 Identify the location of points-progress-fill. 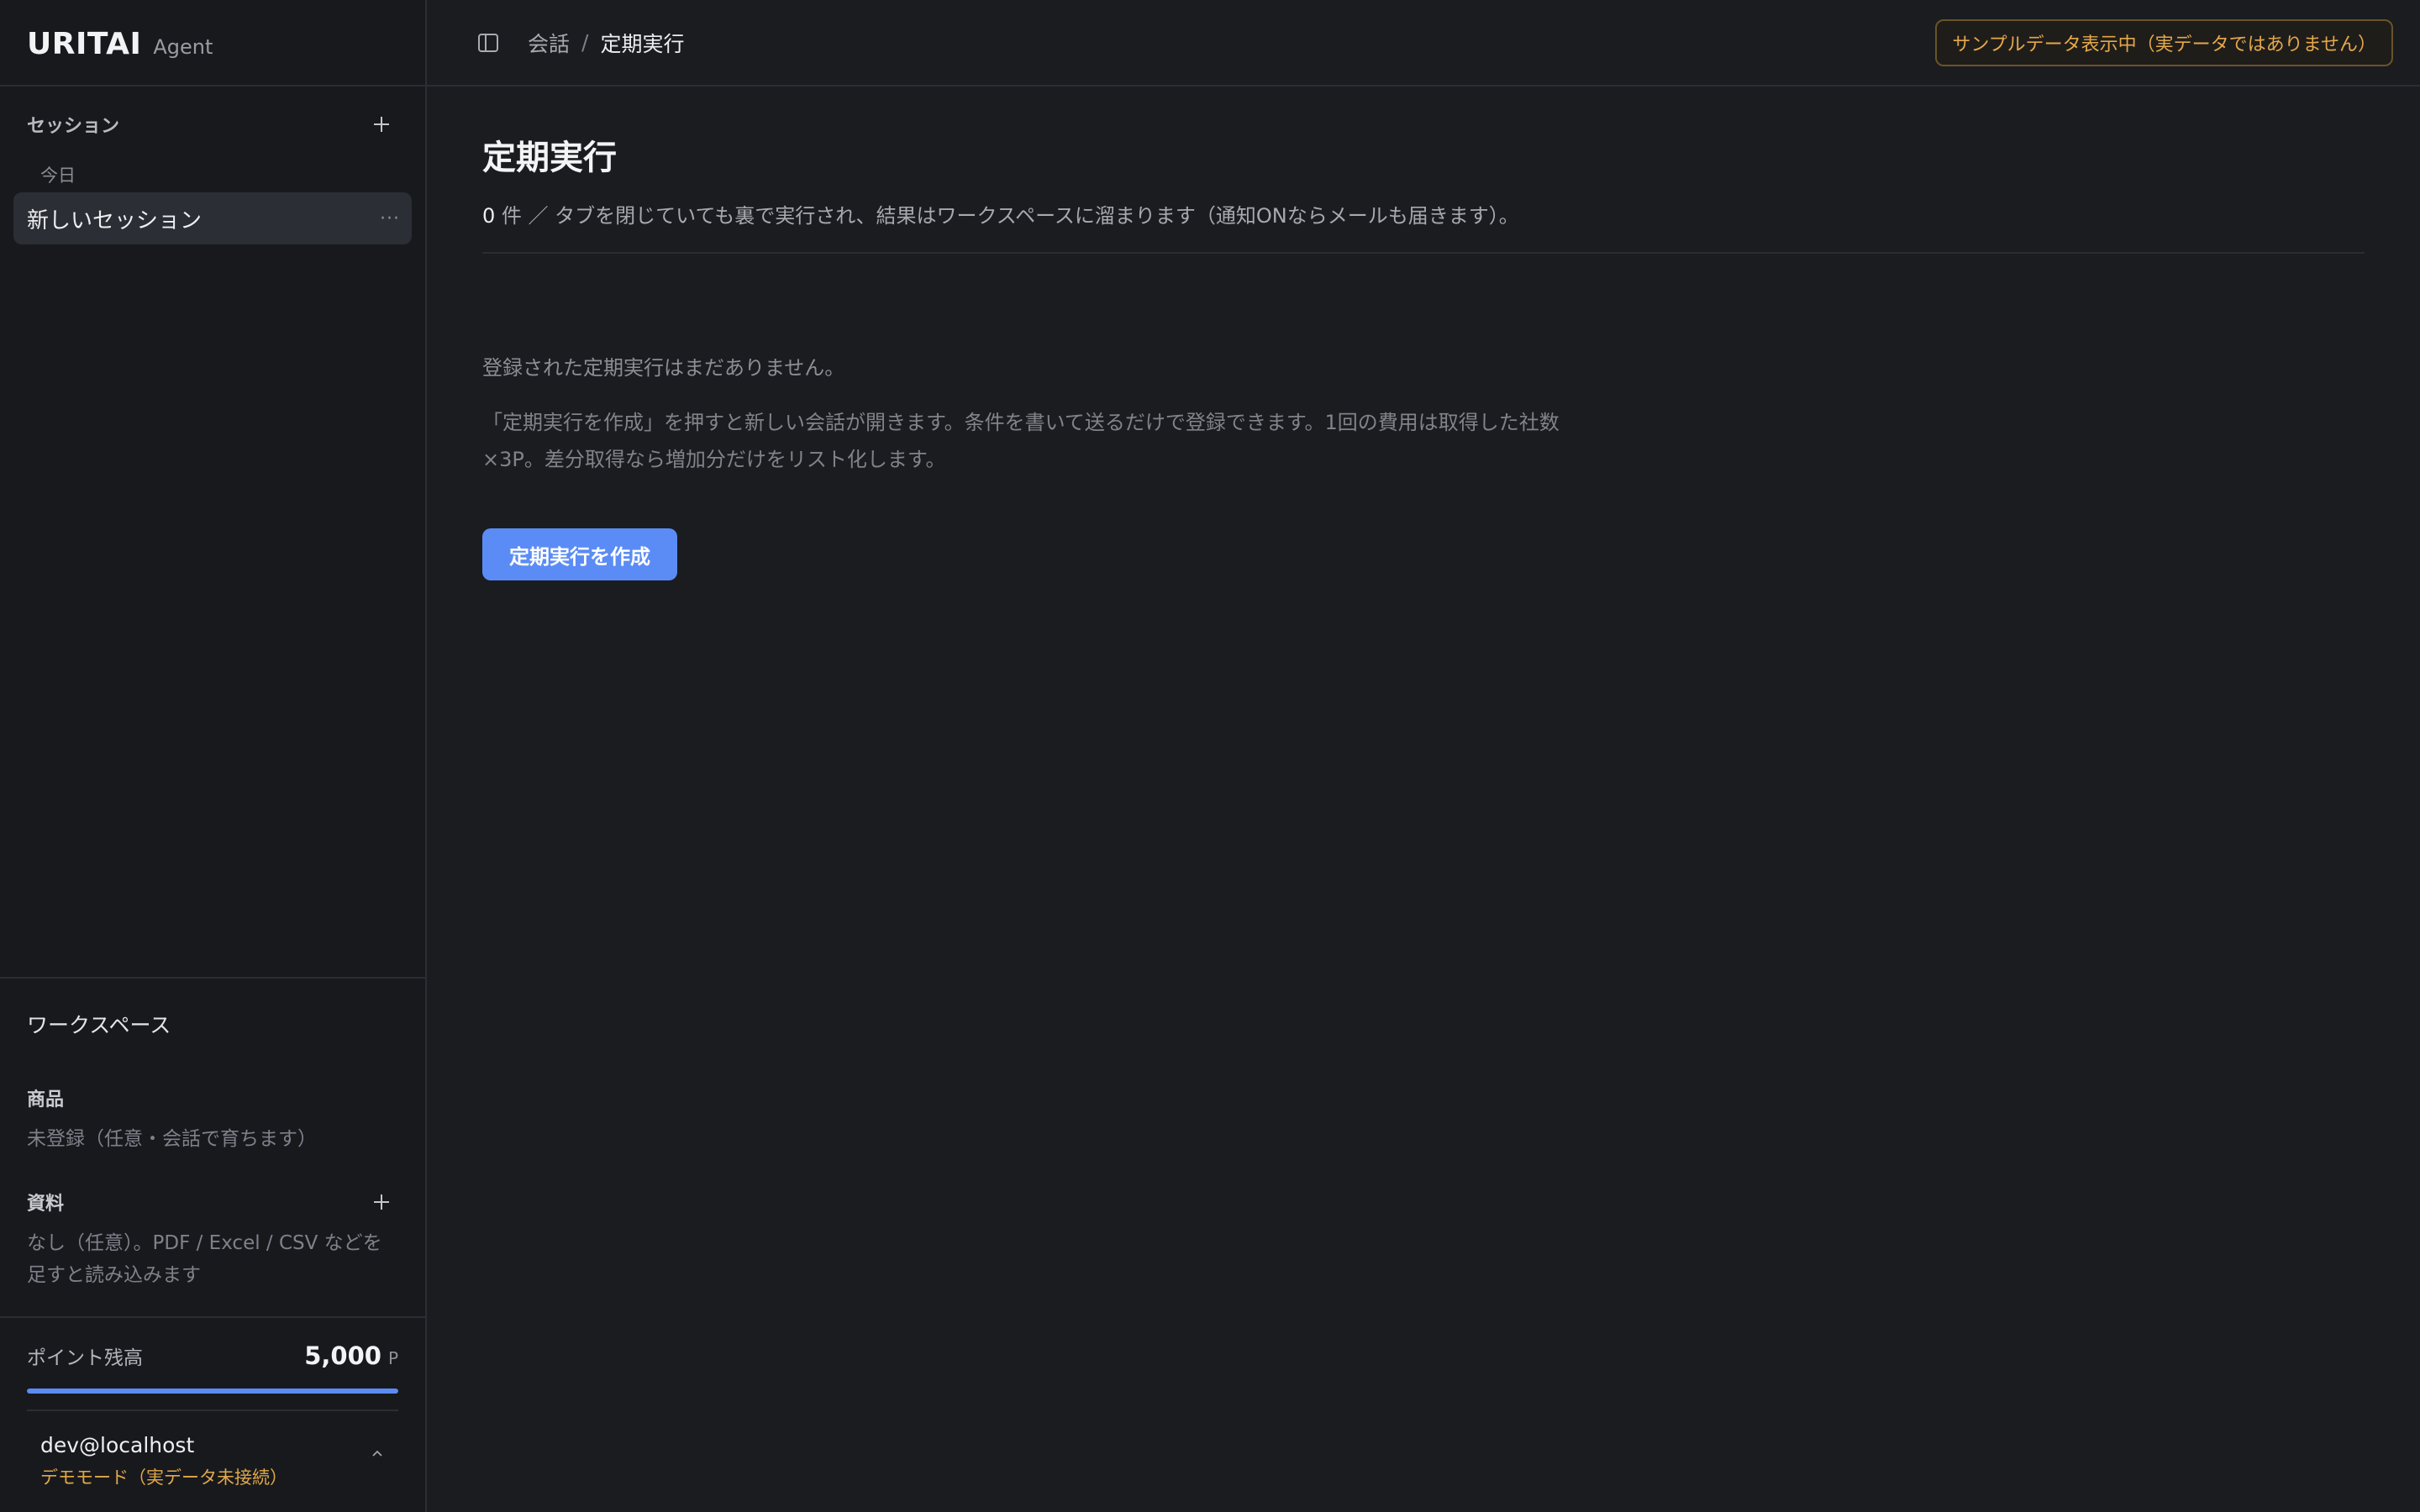
(212, 1391).